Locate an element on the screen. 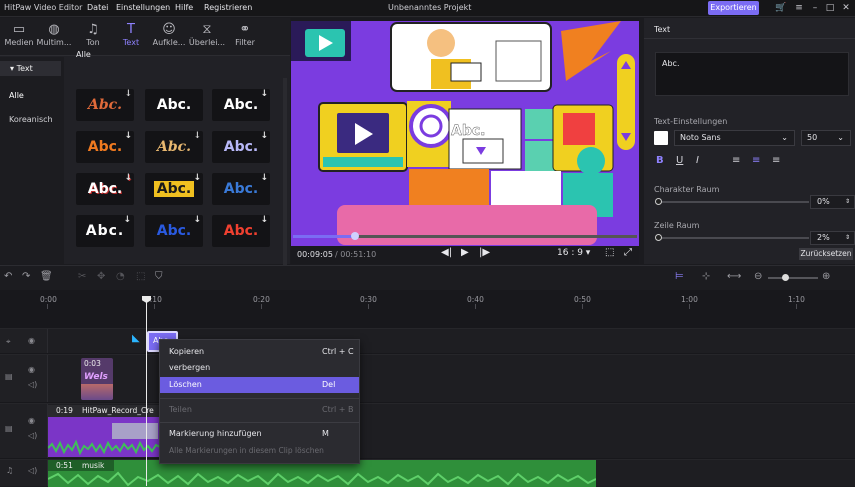 Image resolution: width=855 pixels, height=487 pixels. align-right-icon: ≡ is located at coordinates (776, 160).